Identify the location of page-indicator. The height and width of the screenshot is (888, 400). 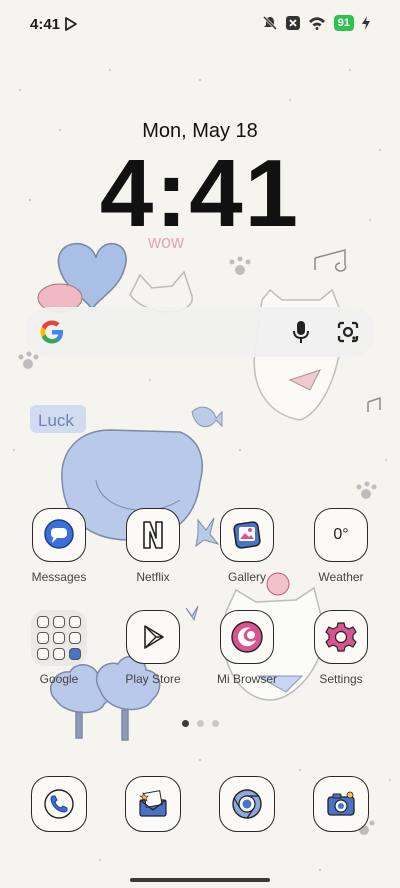
(200, 723).